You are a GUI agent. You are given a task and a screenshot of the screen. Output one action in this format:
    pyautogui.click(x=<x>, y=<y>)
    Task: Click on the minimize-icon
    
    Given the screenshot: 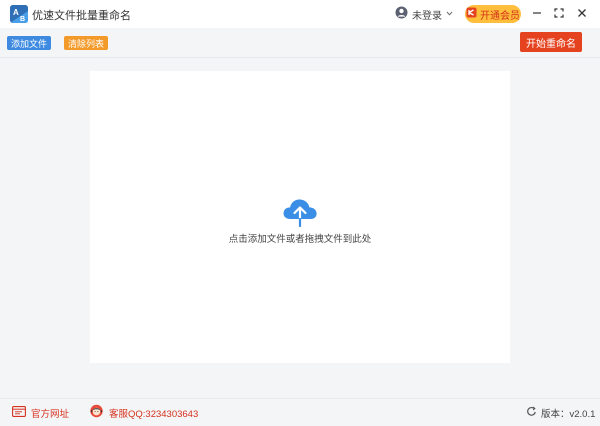 What is the action you would take?
    pyautogui.click(x=537, y=14)
    